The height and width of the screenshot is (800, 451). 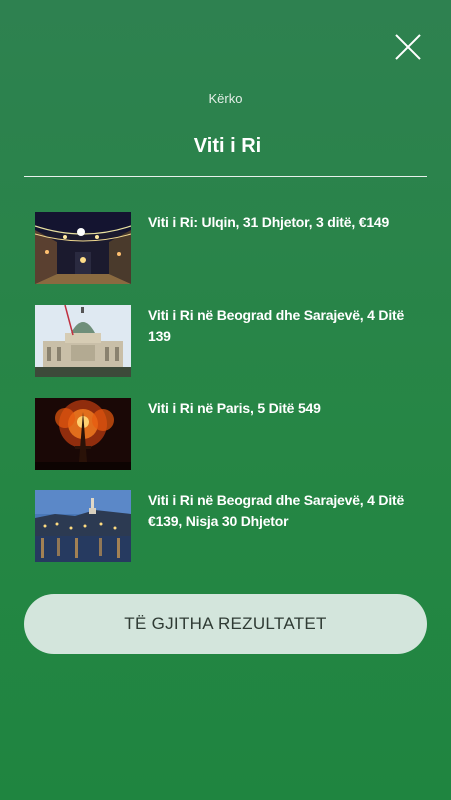 What do you see at coordinates (234, 408) in the screenshot?
I see `result-title: Viti i Ri në Paris, 5 Ditë 549` at bounding box center [234, 408].